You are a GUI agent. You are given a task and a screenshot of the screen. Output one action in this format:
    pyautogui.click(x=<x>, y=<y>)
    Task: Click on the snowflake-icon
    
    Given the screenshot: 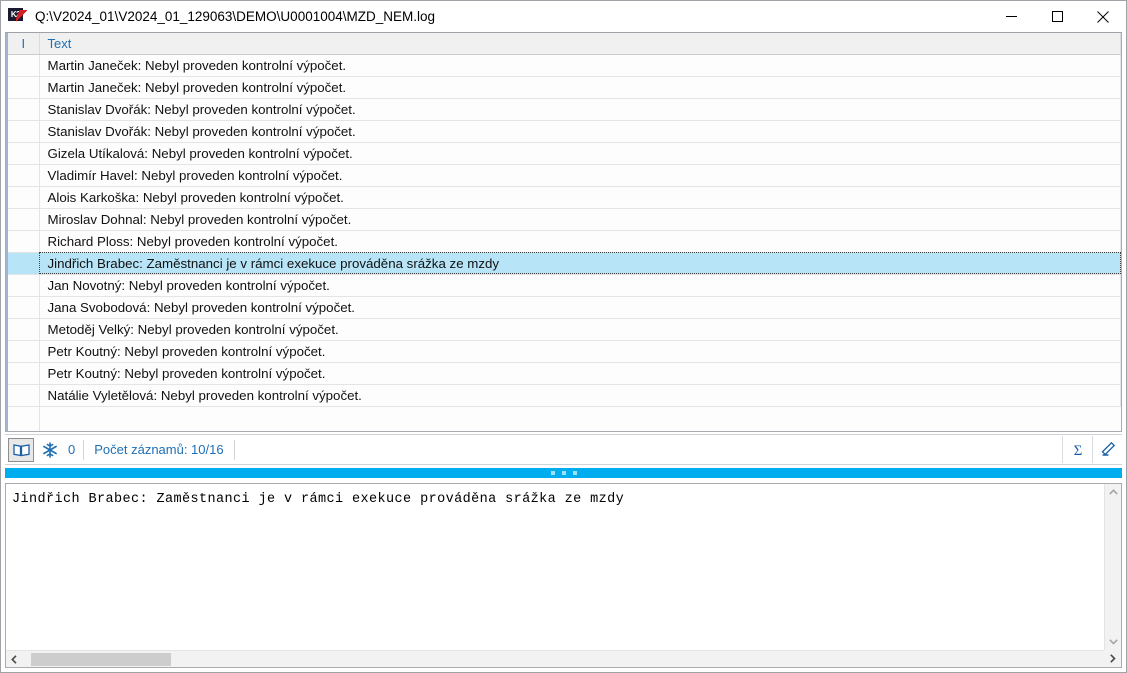 What is the action you would take?
    pyautogui.click(x=50, y=450)
    